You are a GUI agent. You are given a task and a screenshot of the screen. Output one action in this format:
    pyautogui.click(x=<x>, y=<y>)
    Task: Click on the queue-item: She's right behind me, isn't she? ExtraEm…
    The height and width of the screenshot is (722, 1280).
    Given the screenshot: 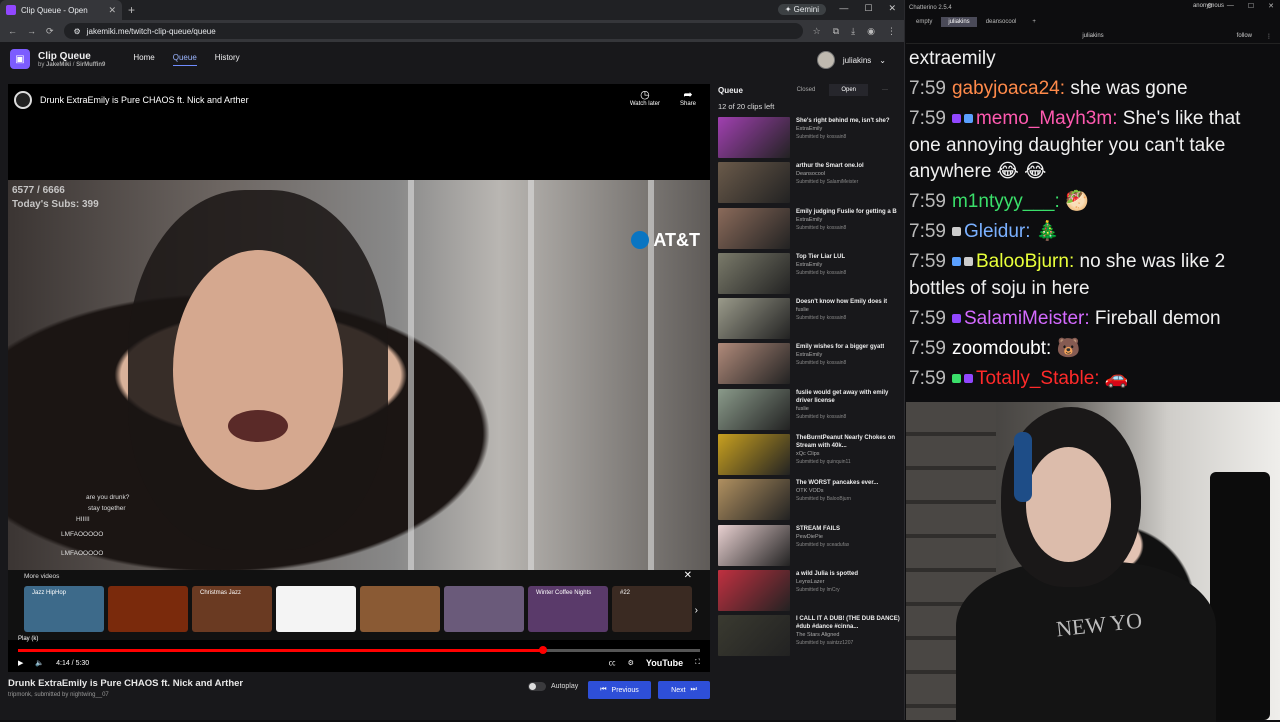 What is the action you would take?
    pyautogui.click(x=809, y=139)
    